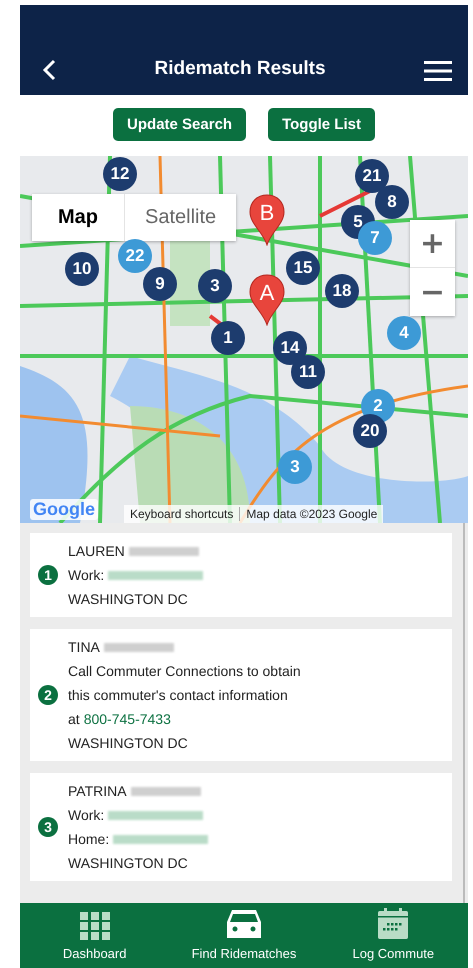 This screenshot has width=473, height=968. What do you see at coordinates (49, 70) in the screenshot?
I see `back-icon` at bounding box center [49, 70].